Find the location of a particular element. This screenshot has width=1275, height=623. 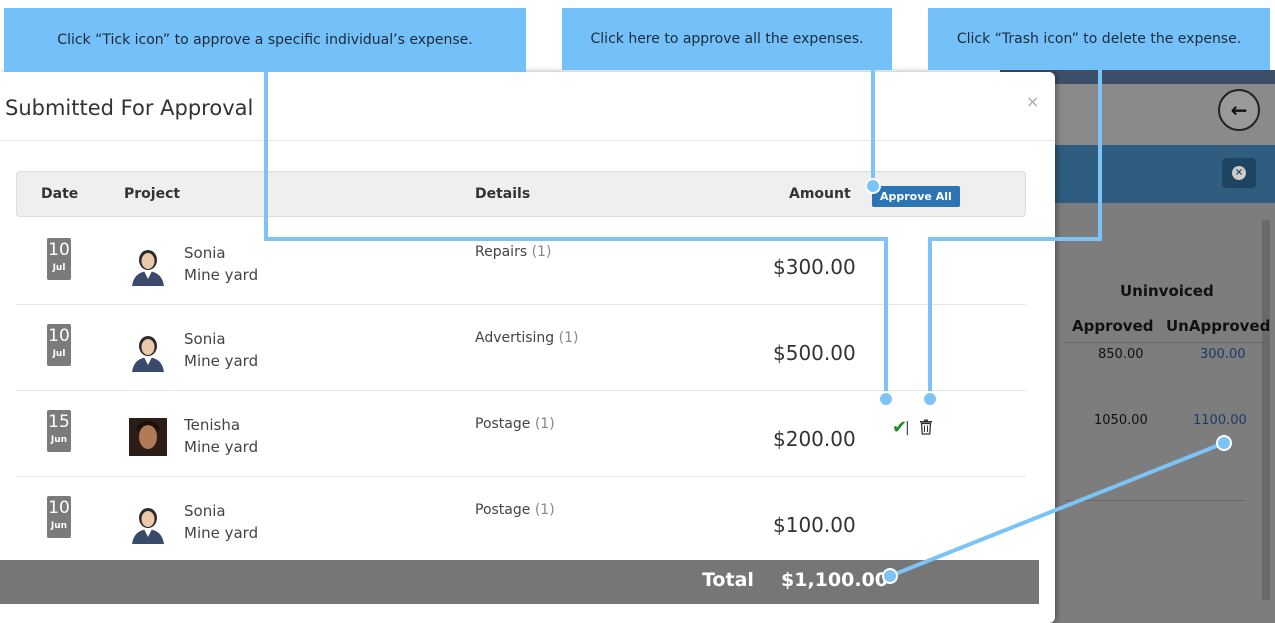

expense-detail: Repairs (1) is located at coordinates (513, 252).